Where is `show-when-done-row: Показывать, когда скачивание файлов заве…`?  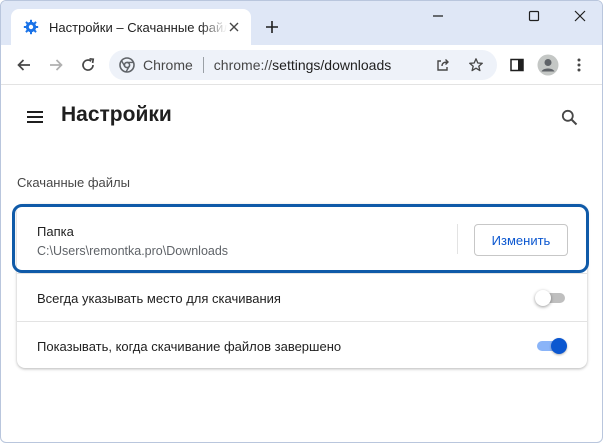
show-when-done-row: Показывать, когда скачивание файлов заве… is located at coordinates (302, 345).